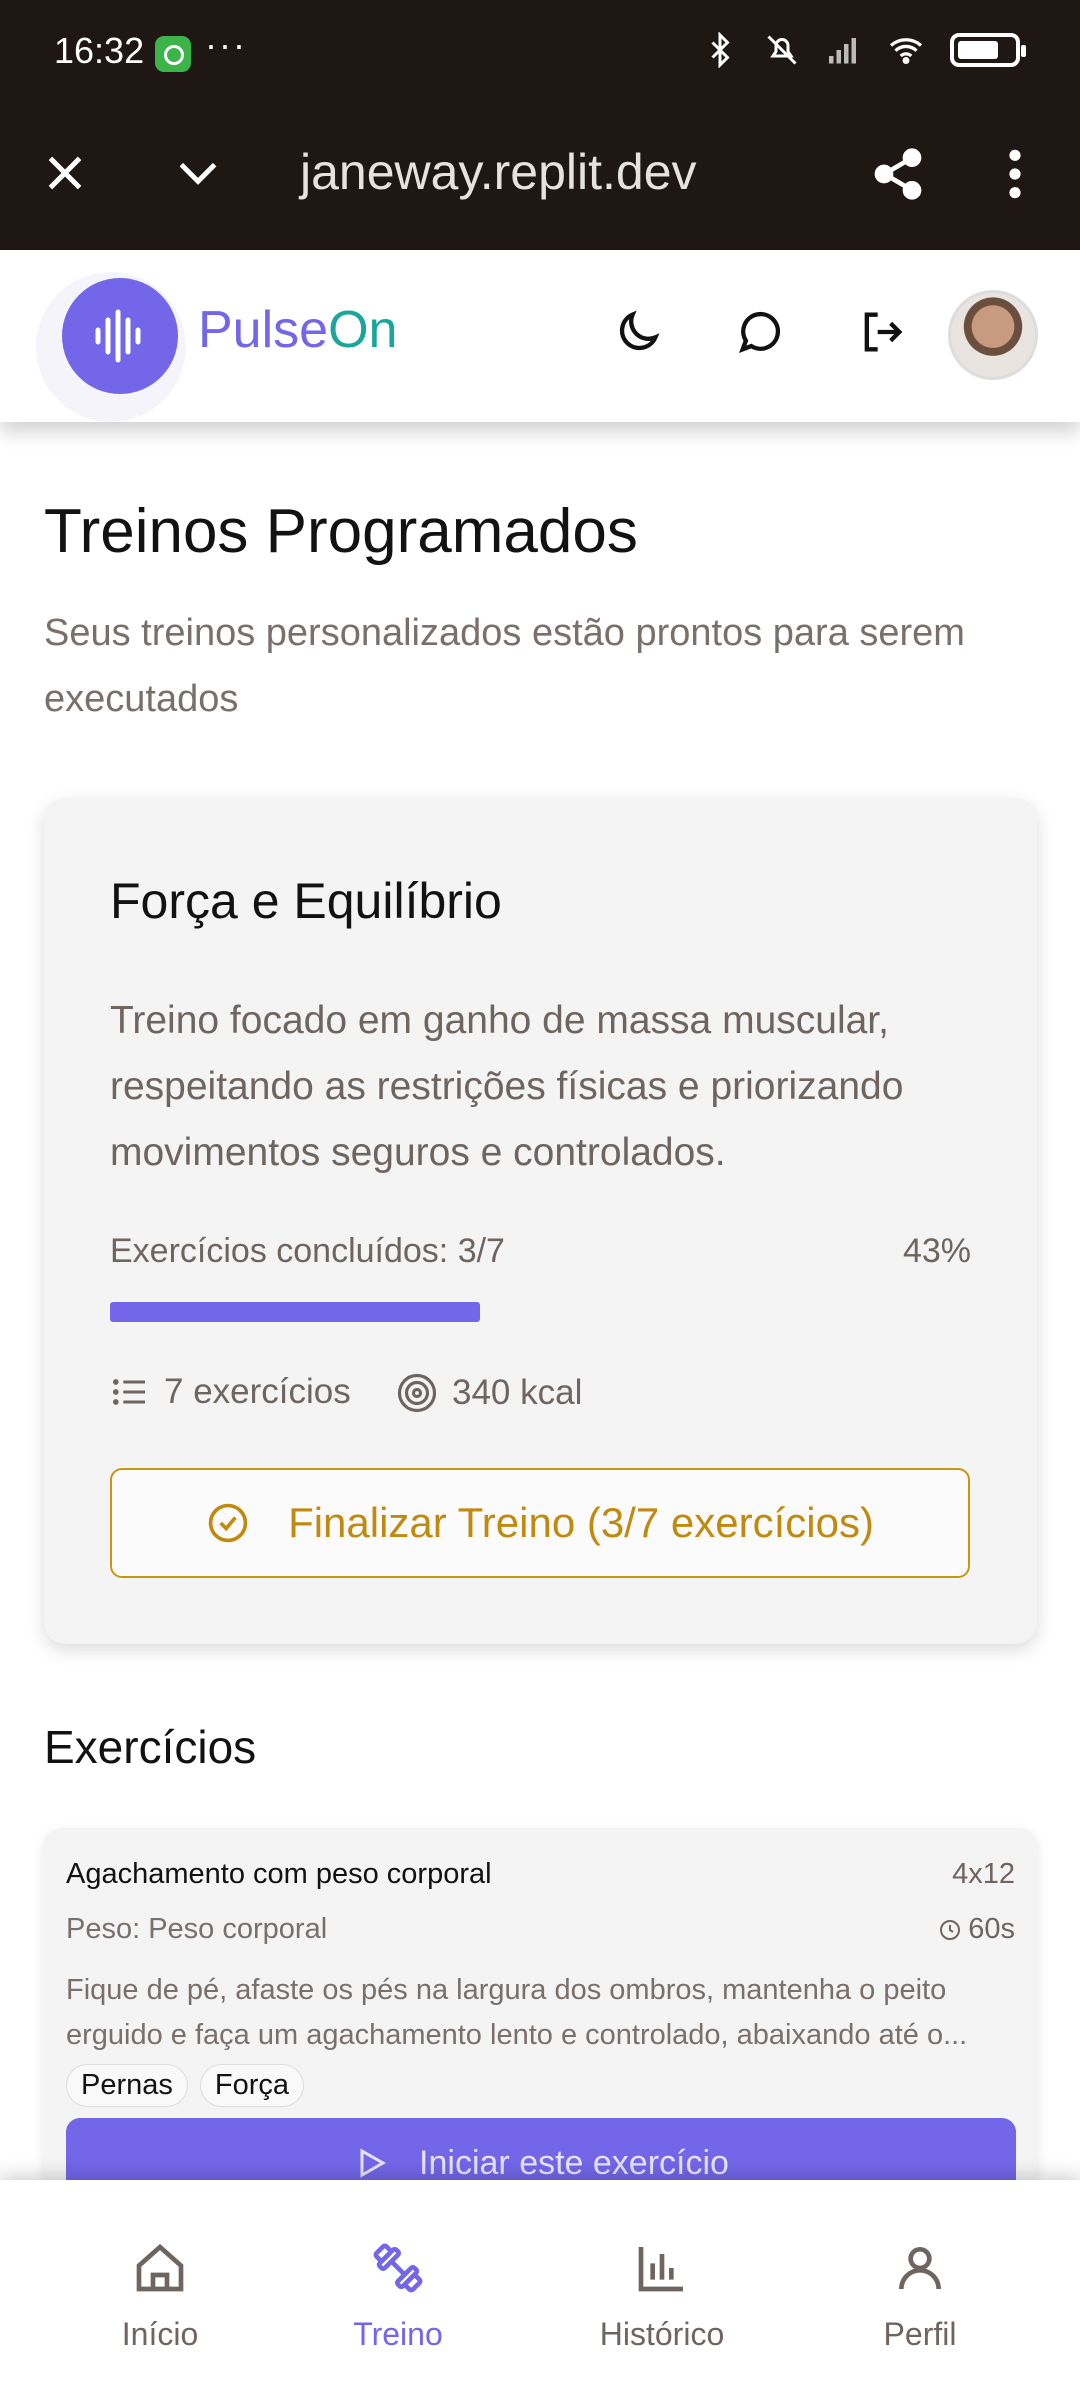 The width and height of the screenshot is (1080, 2400). Describe the element at coordinates (307, 1251) in the screenshot. I see `progress-label: Exercícios concluídos: 3/7` at that location.